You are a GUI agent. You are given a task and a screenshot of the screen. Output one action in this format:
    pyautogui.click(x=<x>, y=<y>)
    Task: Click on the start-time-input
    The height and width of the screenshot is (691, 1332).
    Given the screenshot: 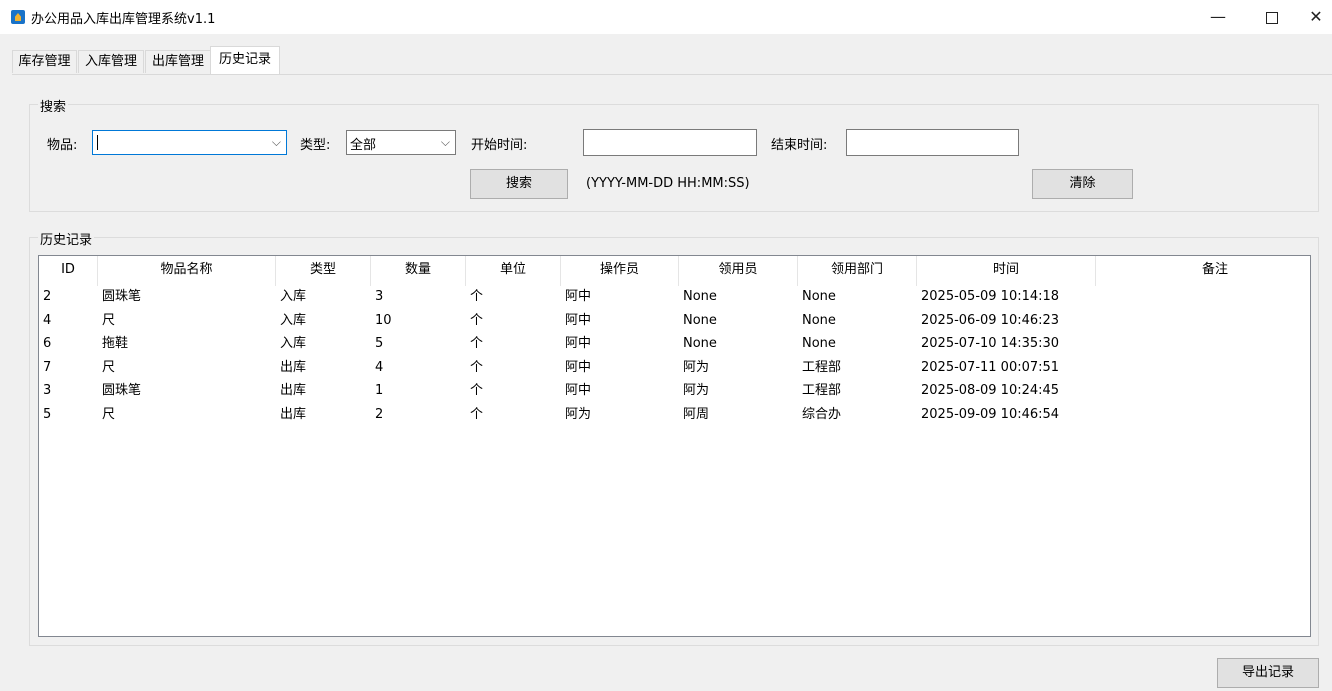 What is the action you would take?
    pyautogui.click(x=670, y=142)
    